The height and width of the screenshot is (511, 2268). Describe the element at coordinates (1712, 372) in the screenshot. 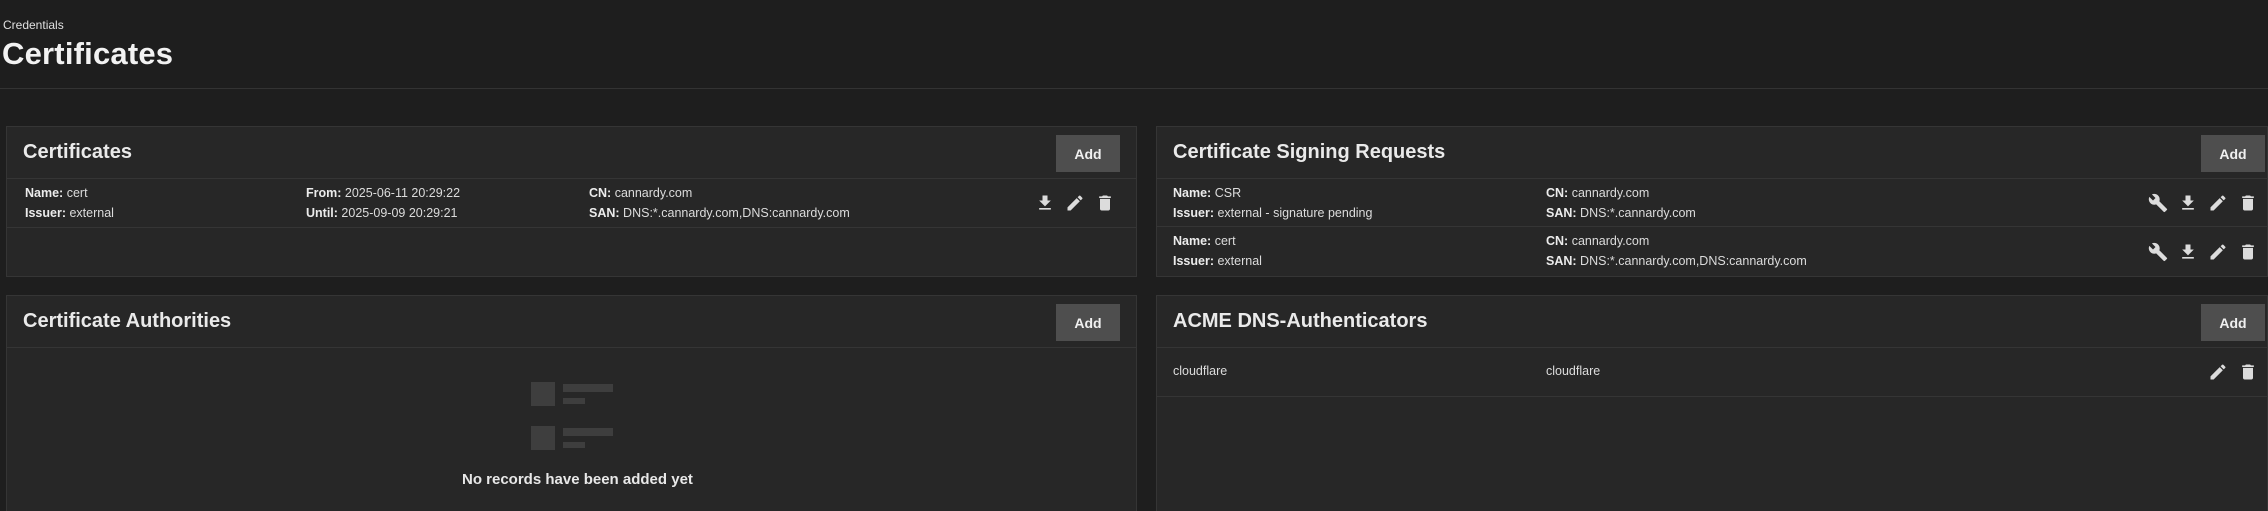

I see `table-row: cloudflare cloudflare` at that location.